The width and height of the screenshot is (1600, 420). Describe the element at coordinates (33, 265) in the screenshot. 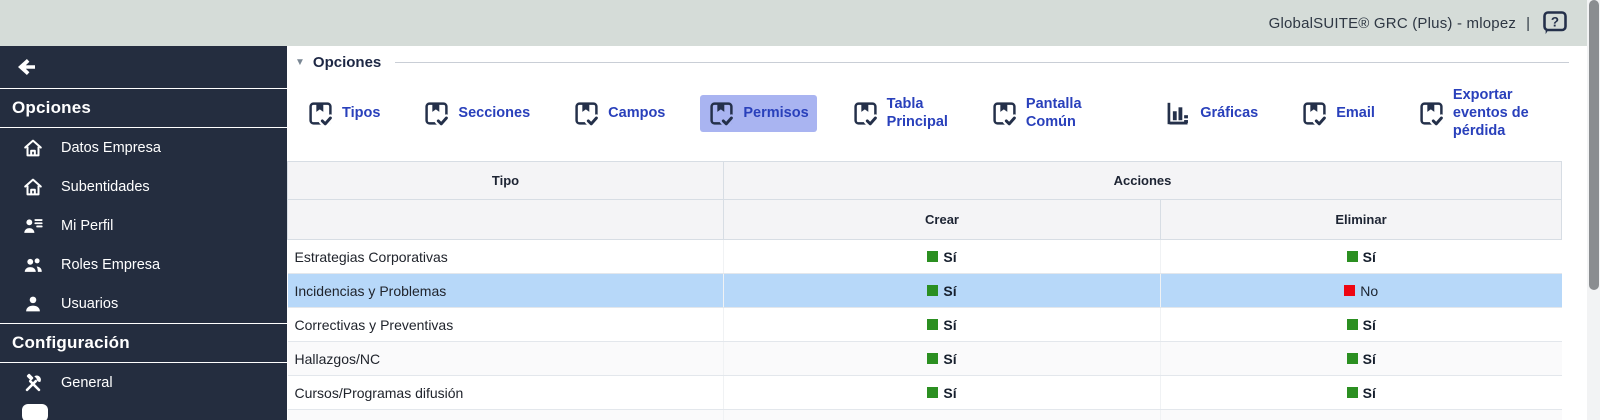

I see `people-icon` at that location.